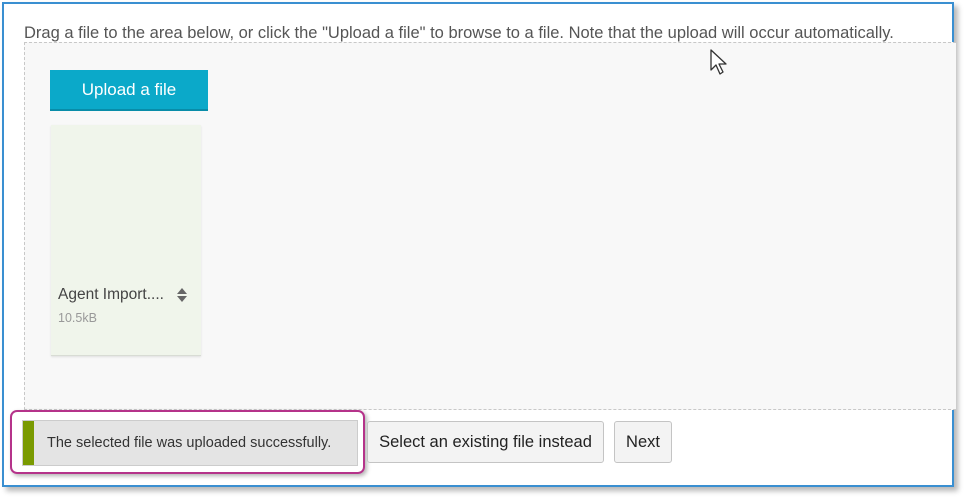 Image resolution: width=966 pixels, height=497 pixels. I want to click on next-button: Next, so click(643, 442).